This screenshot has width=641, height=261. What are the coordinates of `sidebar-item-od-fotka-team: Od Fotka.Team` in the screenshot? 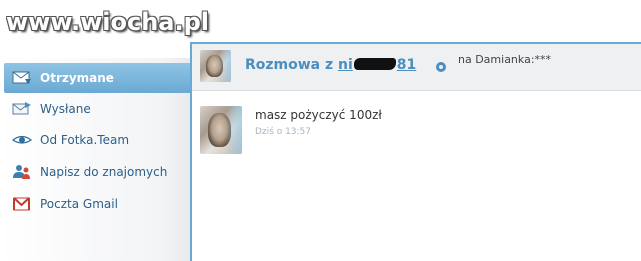 It's located at (95, 140).